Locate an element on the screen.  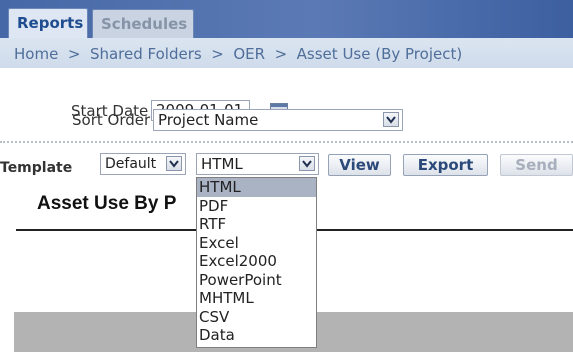
send-button: Send is located at coordinates (536, 165).